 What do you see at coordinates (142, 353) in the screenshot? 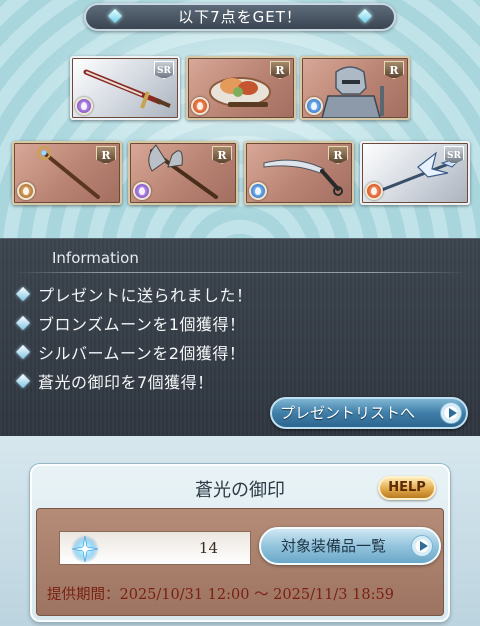
I see `info-message: シルバームーンを2個獲得！` at bounding box center [142, 353].